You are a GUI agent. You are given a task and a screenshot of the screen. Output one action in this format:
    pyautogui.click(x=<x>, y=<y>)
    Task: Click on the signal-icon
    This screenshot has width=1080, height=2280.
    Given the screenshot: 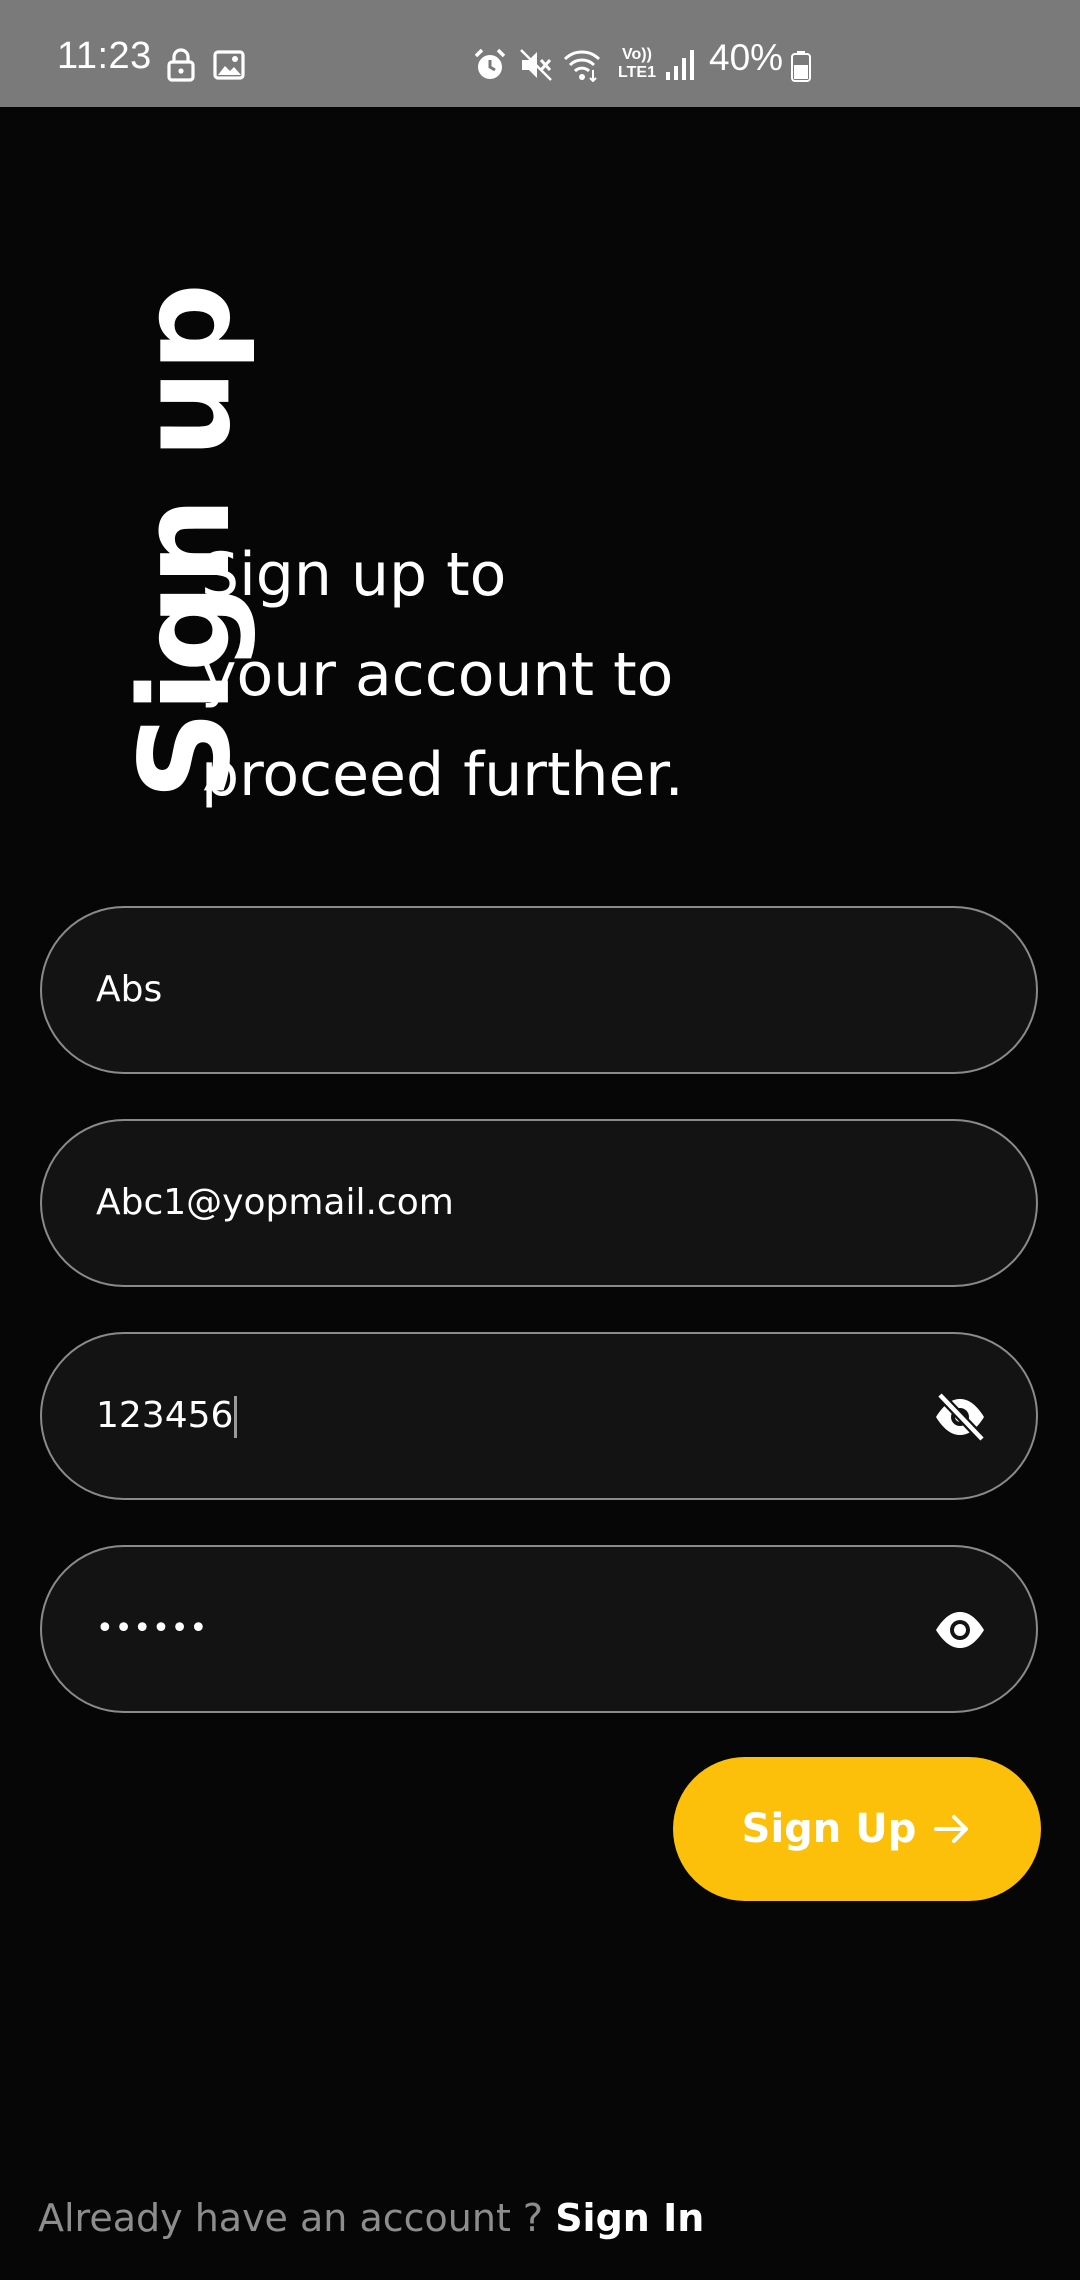 What is the action you would take?
    pyautogui.click(x=680, y=65)
    